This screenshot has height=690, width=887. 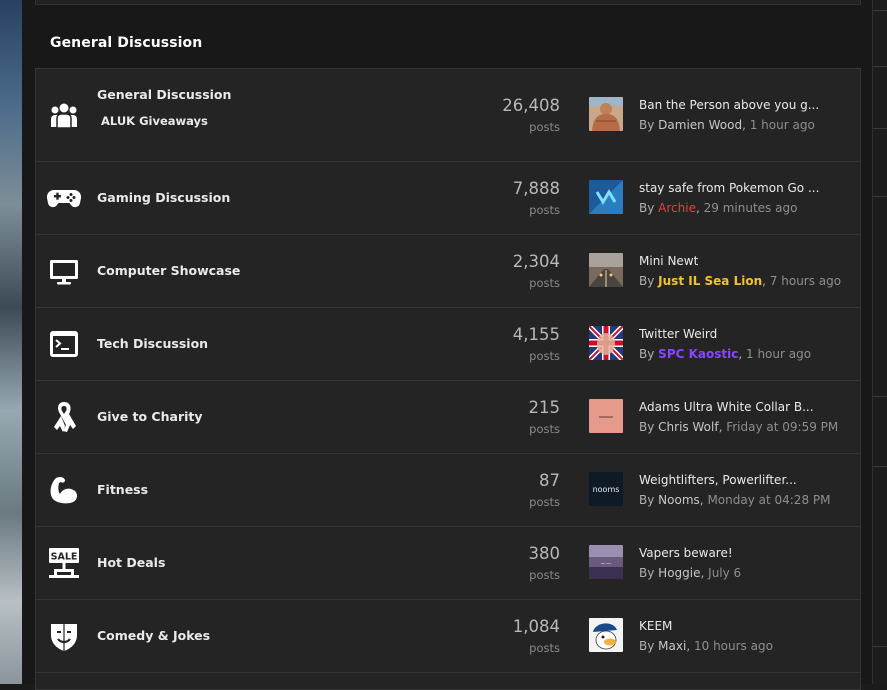 What do you see at coordinates (64, 490) in the screenshot?
I see `bicep-icon` at bounding box center [64, 490].